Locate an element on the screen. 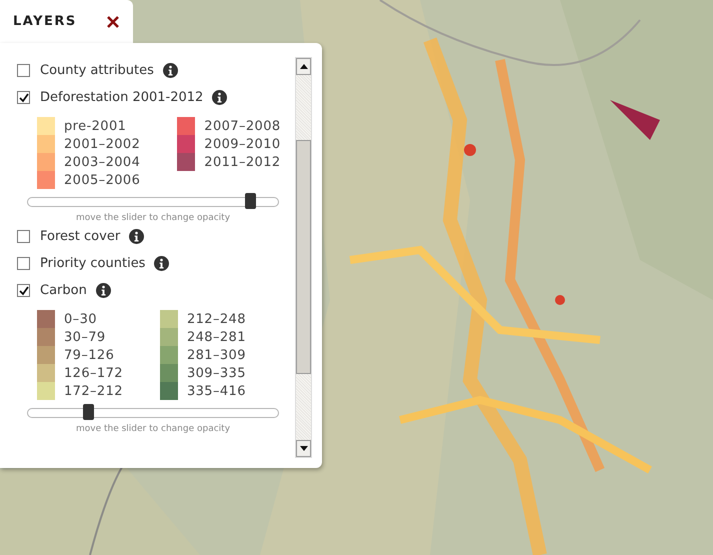 This screenshot has height=555, width=713. legend-label: 79–126 is located at coordinates (89, 355).